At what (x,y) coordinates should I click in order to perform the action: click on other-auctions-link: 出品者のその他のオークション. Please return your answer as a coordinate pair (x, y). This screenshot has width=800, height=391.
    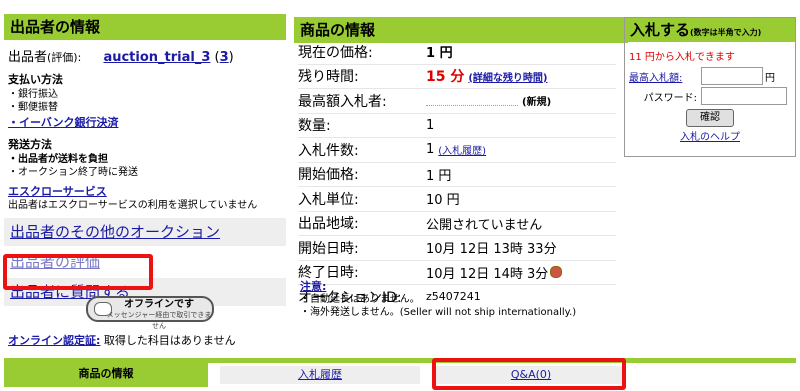
    Looking at the image, I should click on (115, 232).